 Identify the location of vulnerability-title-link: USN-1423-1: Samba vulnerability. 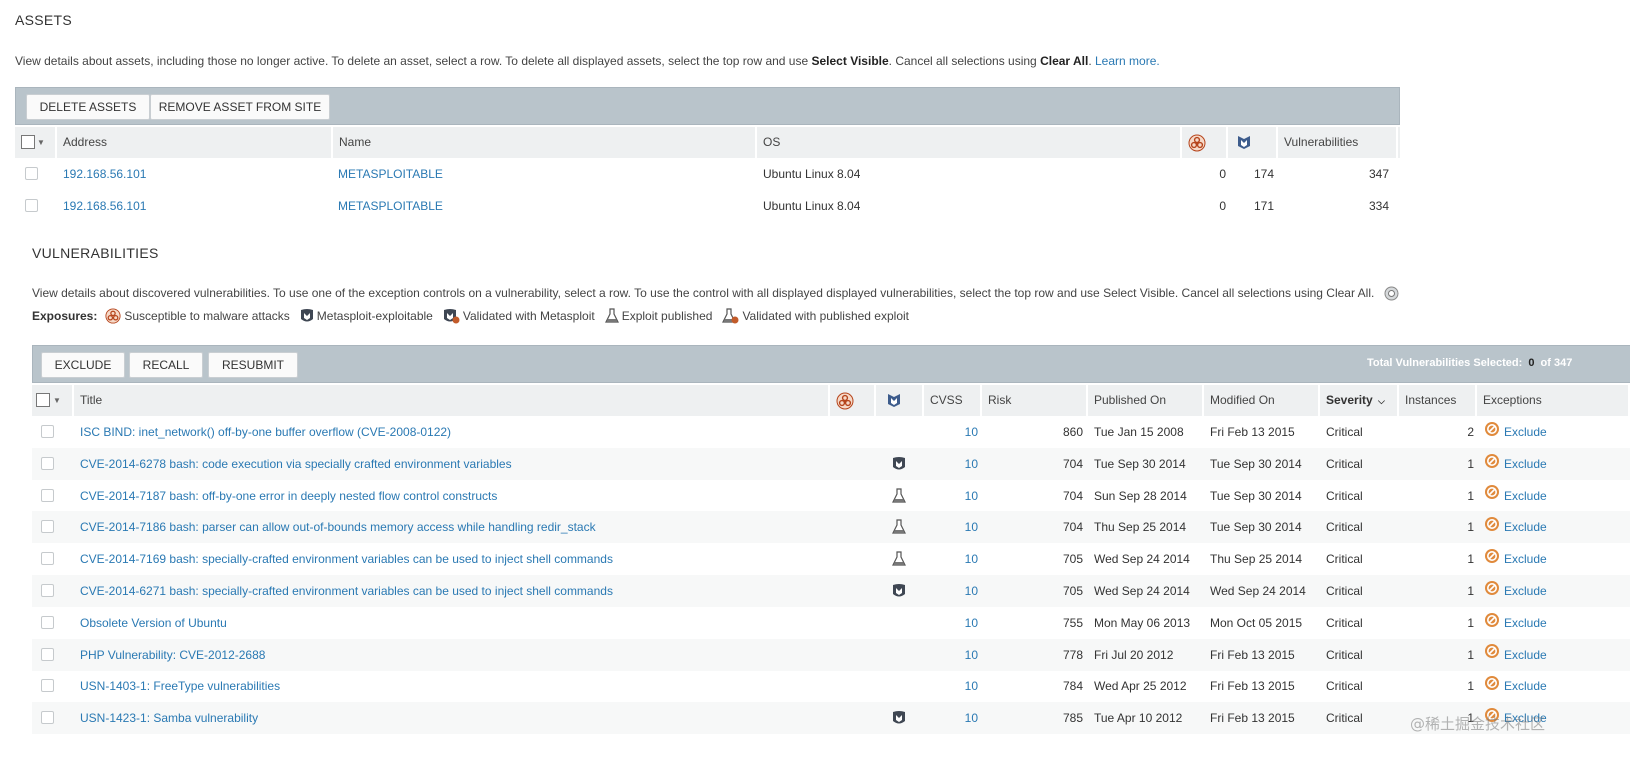
(169, 718).